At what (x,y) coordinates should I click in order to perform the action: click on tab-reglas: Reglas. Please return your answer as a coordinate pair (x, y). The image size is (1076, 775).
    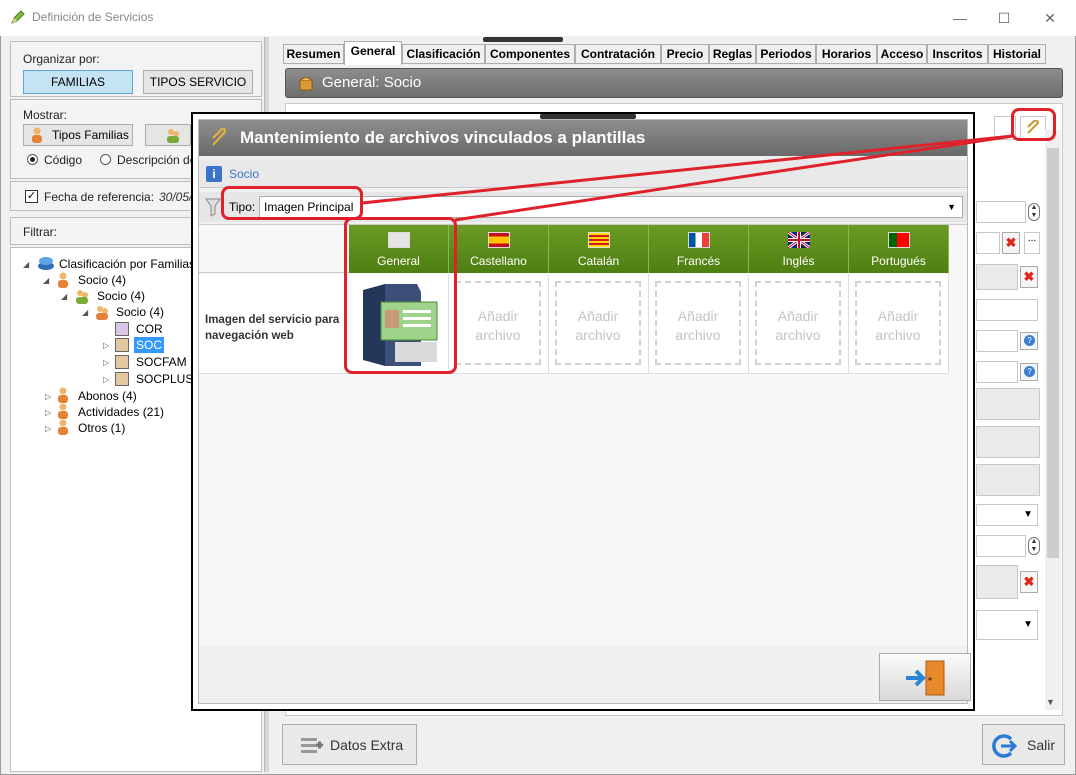
    Looking at the image, I should click on (732, 54).